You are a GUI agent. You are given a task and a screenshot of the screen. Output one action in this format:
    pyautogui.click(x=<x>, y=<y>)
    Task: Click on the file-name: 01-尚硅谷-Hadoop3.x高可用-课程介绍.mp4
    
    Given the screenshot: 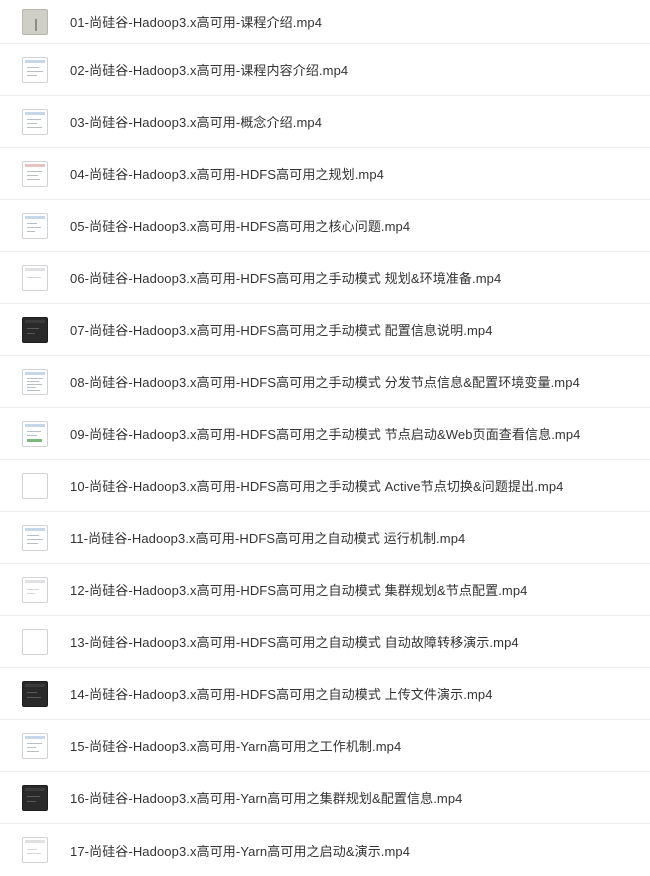 What is the action you would take?
    pyautogui.click(x=196, y=21)
    